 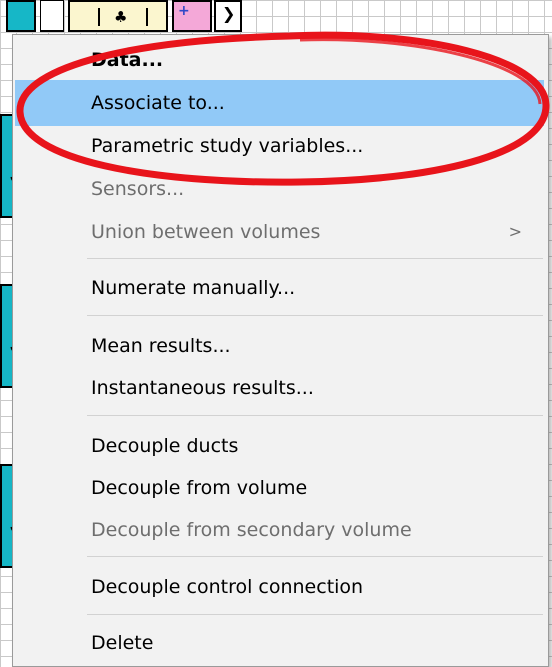 I want to click on menu-item-label: Delete, so click(x=122, y=643).